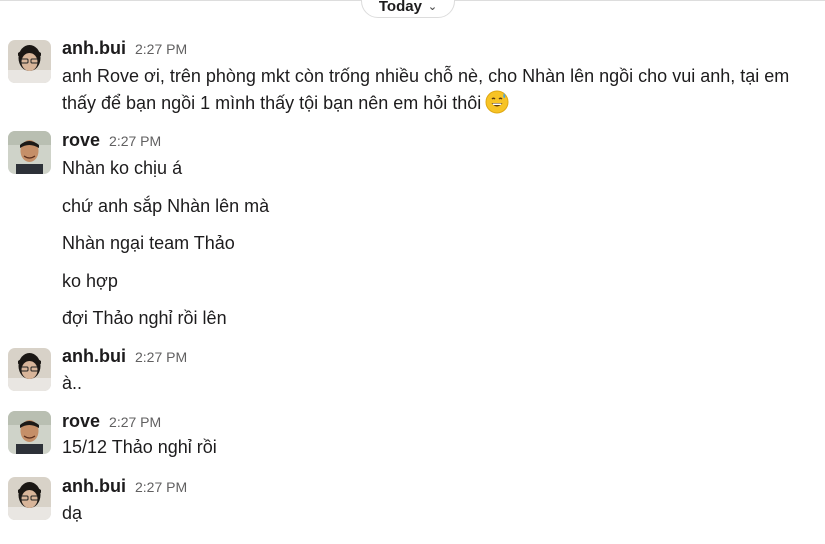  I want to click on message-item: anh.bui 2:27 PM dạ, so click(412, 503).